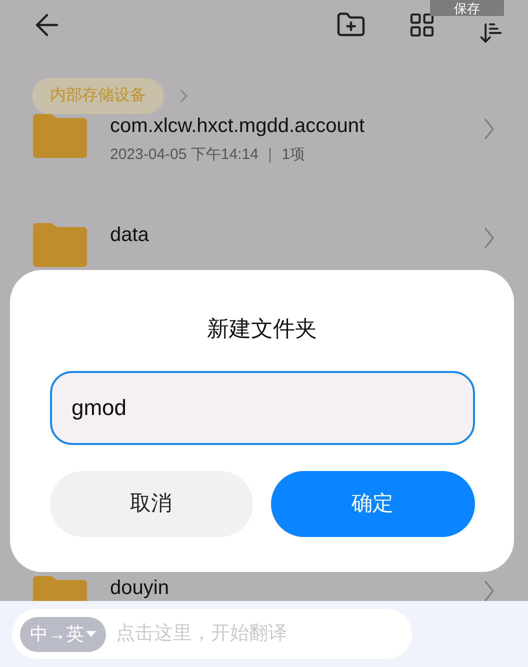  Describe the element at coordinates (297, 235) in the screenshot. I see `file-name: data` at that location.